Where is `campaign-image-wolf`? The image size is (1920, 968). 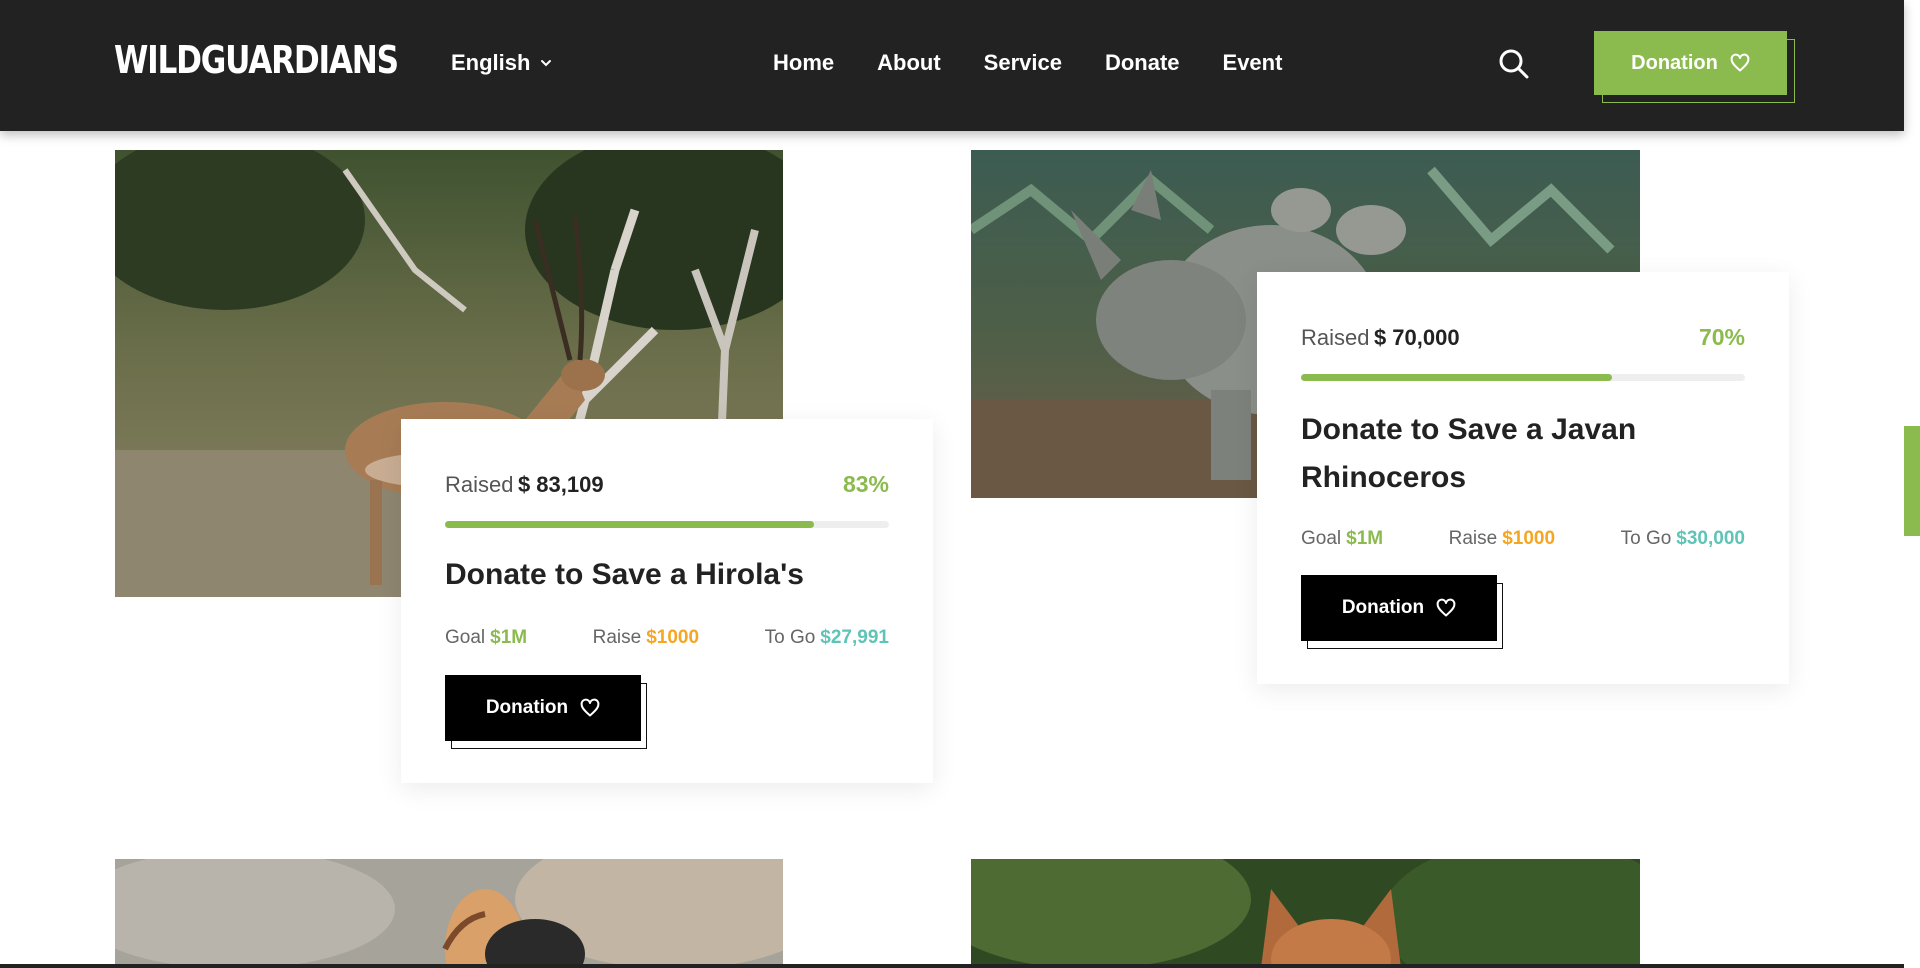
campaign-image-wolf is located at coordinates (1305, 913).